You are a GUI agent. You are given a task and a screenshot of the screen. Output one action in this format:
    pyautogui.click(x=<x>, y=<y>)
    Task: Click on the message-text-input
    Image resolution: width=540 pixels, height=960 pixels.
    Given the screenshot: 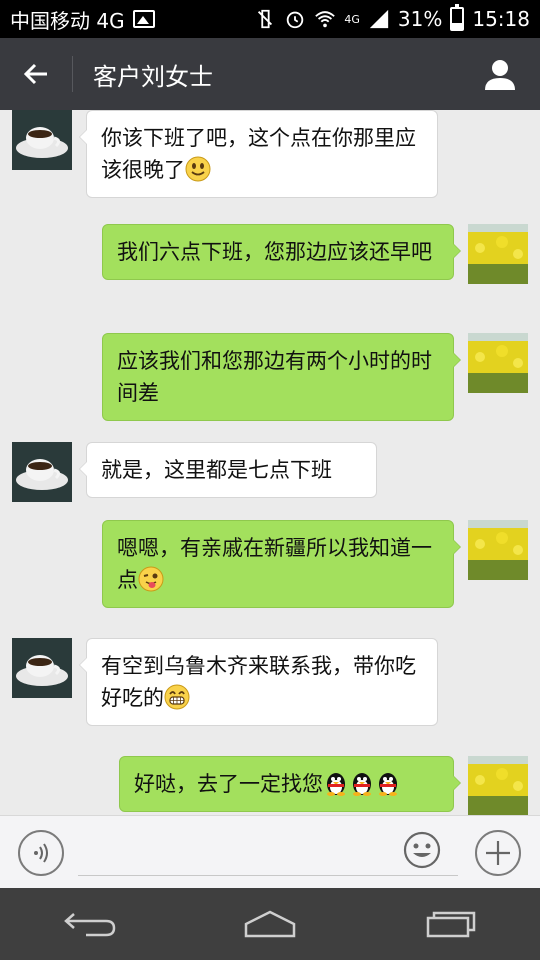 What is the action you would take?
    pyautogui.click(x=268, y=853)
    